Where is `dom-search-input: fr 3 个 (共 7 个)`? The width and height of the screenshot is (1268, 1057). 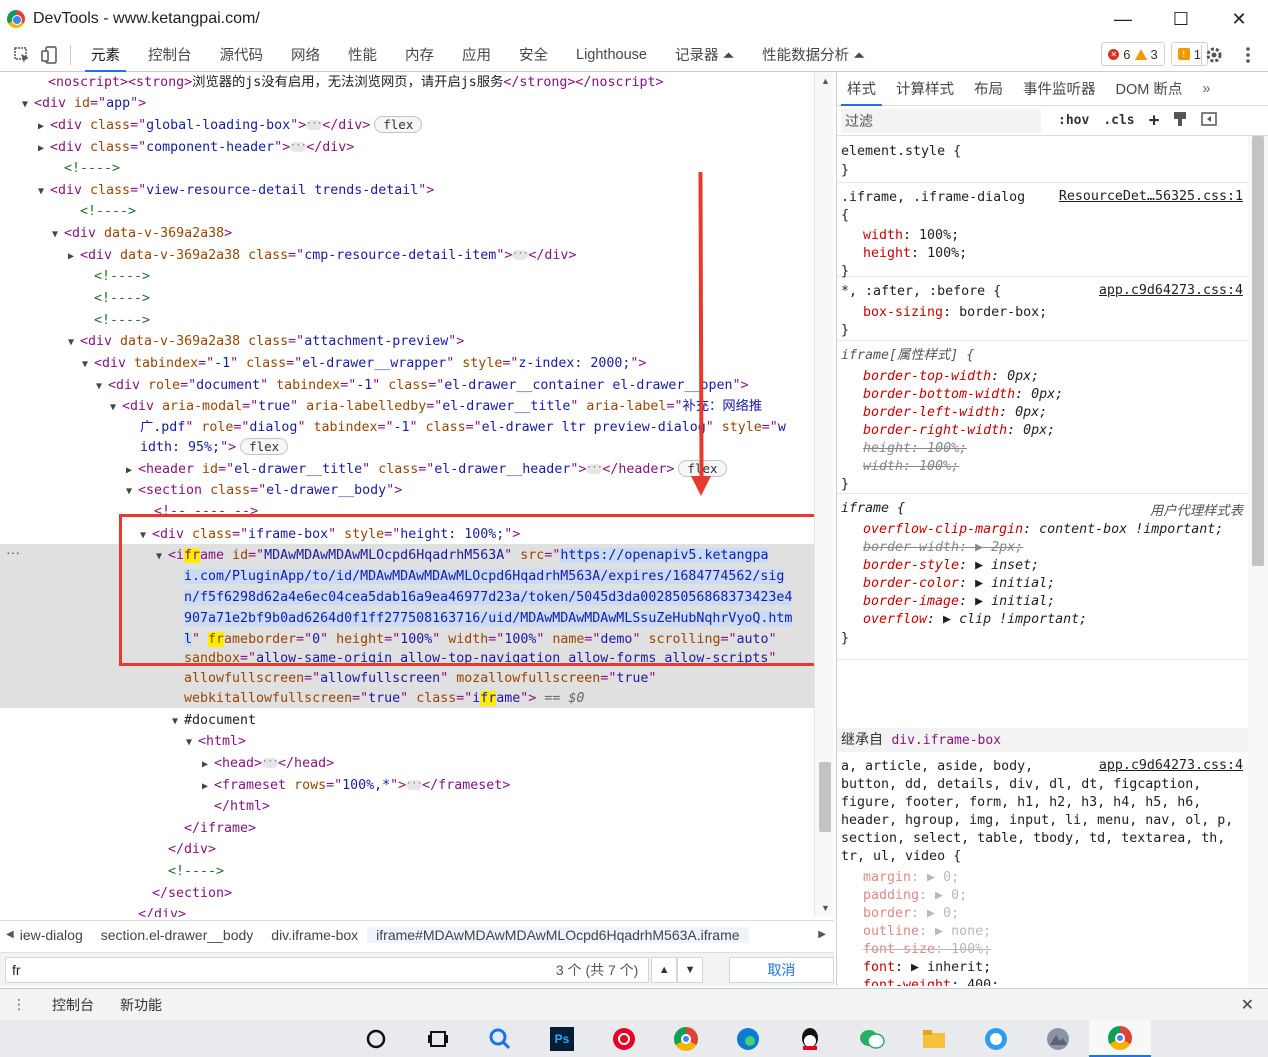
dom-search-input: fr 3 个 (共 7 个) is located at coordinates (327, 969).